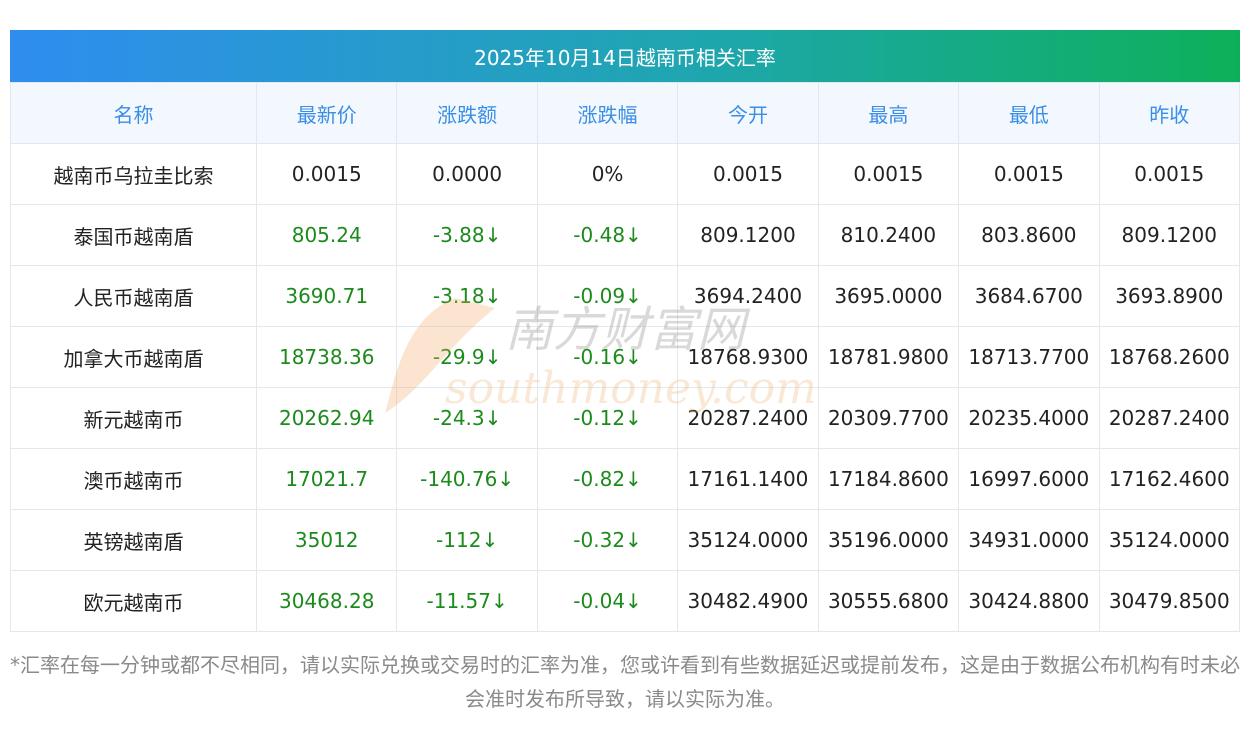 This screenshot has width=1250, height=733. Describe the element at coordinates (467, 418) in the screenshot. I see `cell-change: -24.3↓` at that location.